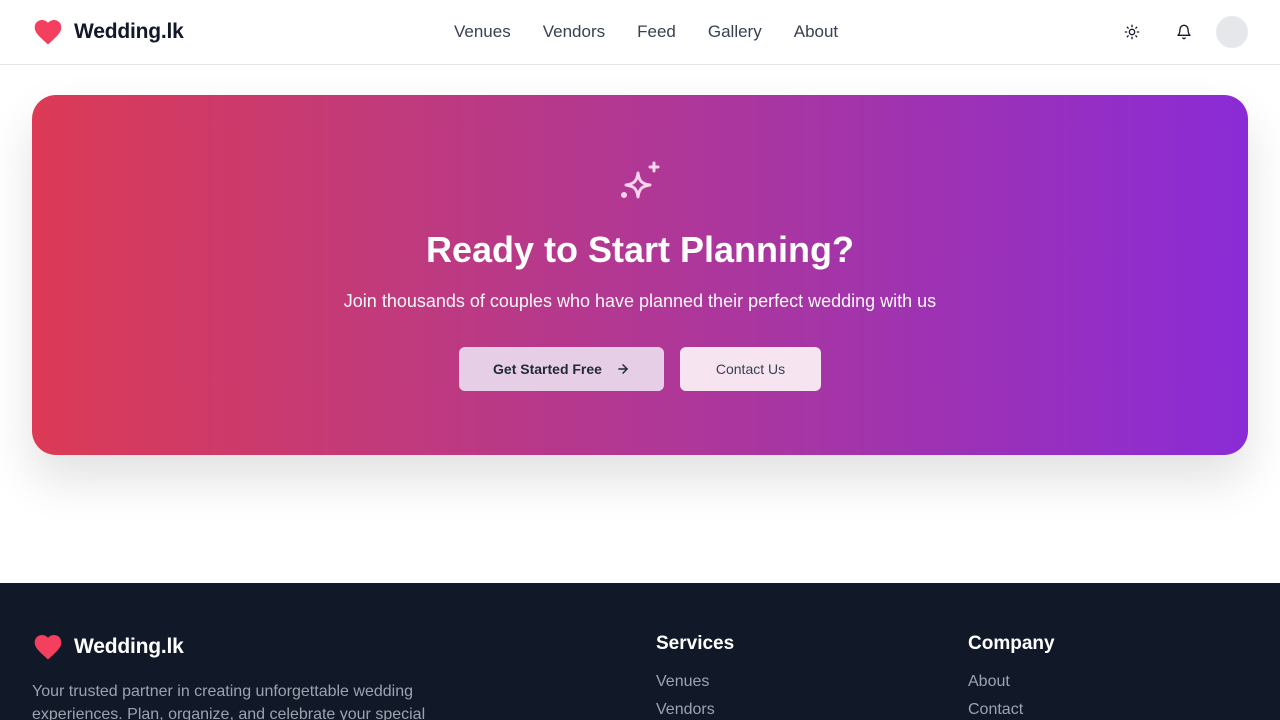 The image size is (1280, 720). I want to click on footer-company-column: Company About Contact, so click(1011, 676).